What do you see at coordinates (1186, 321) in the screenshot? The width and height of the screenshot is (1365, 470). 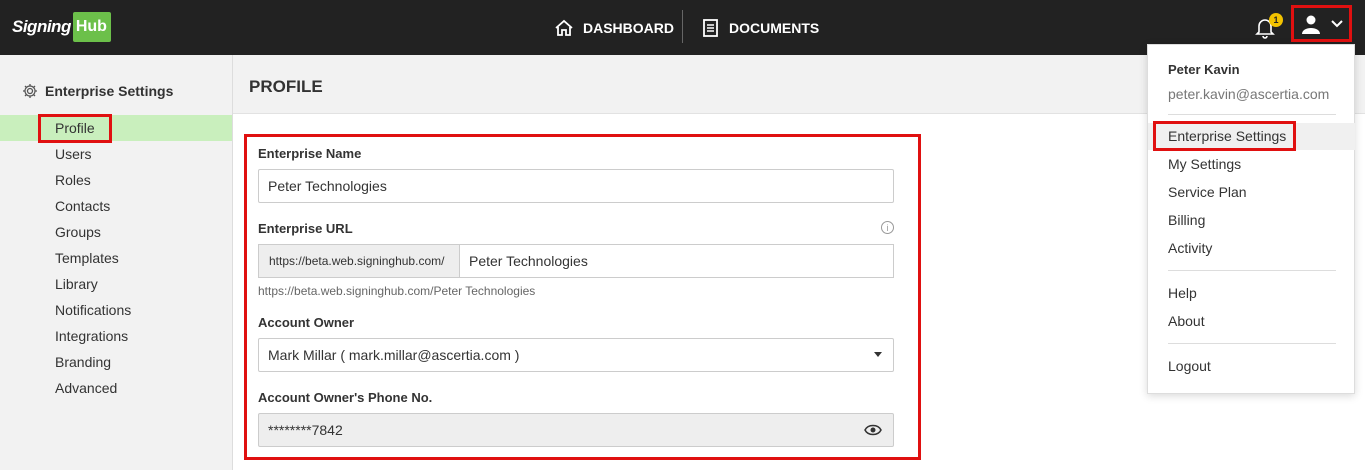 I see `menu-item-about: About` at bounding box center [1186, 321].